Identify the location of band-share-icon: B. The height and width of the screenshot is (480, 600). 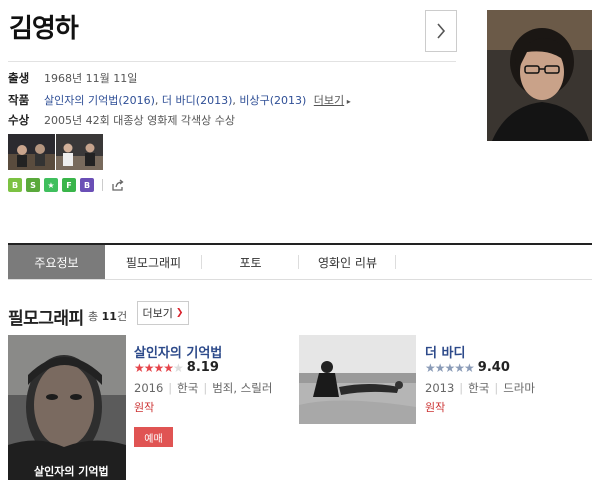
(15, 185).